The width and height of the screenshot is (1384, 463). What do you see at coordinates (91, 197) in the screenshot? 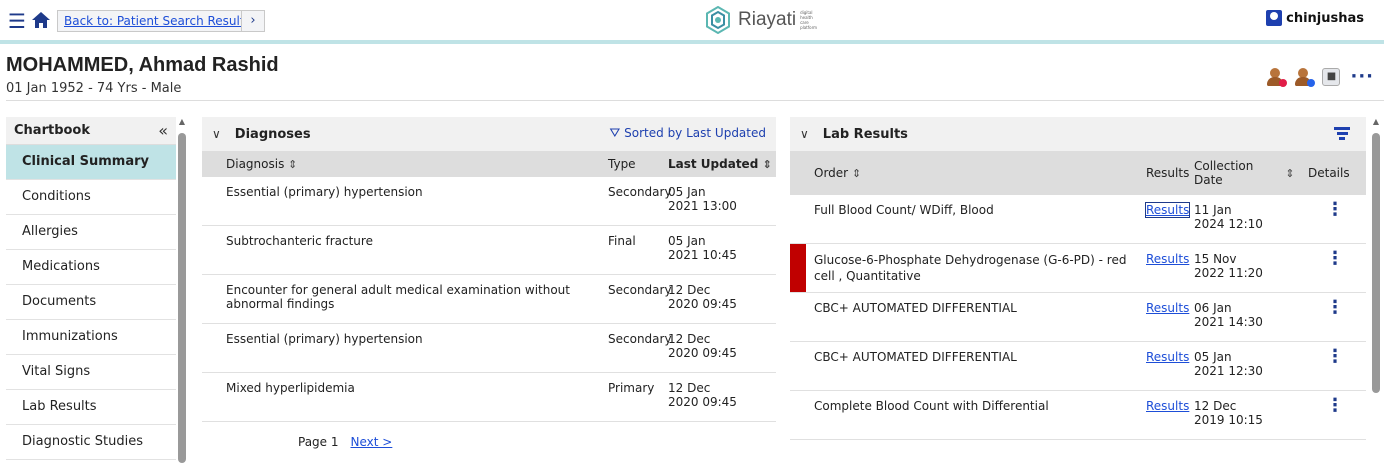
I see `sidebar-item-conditions: Conditions` at bounding box center [91, 197].